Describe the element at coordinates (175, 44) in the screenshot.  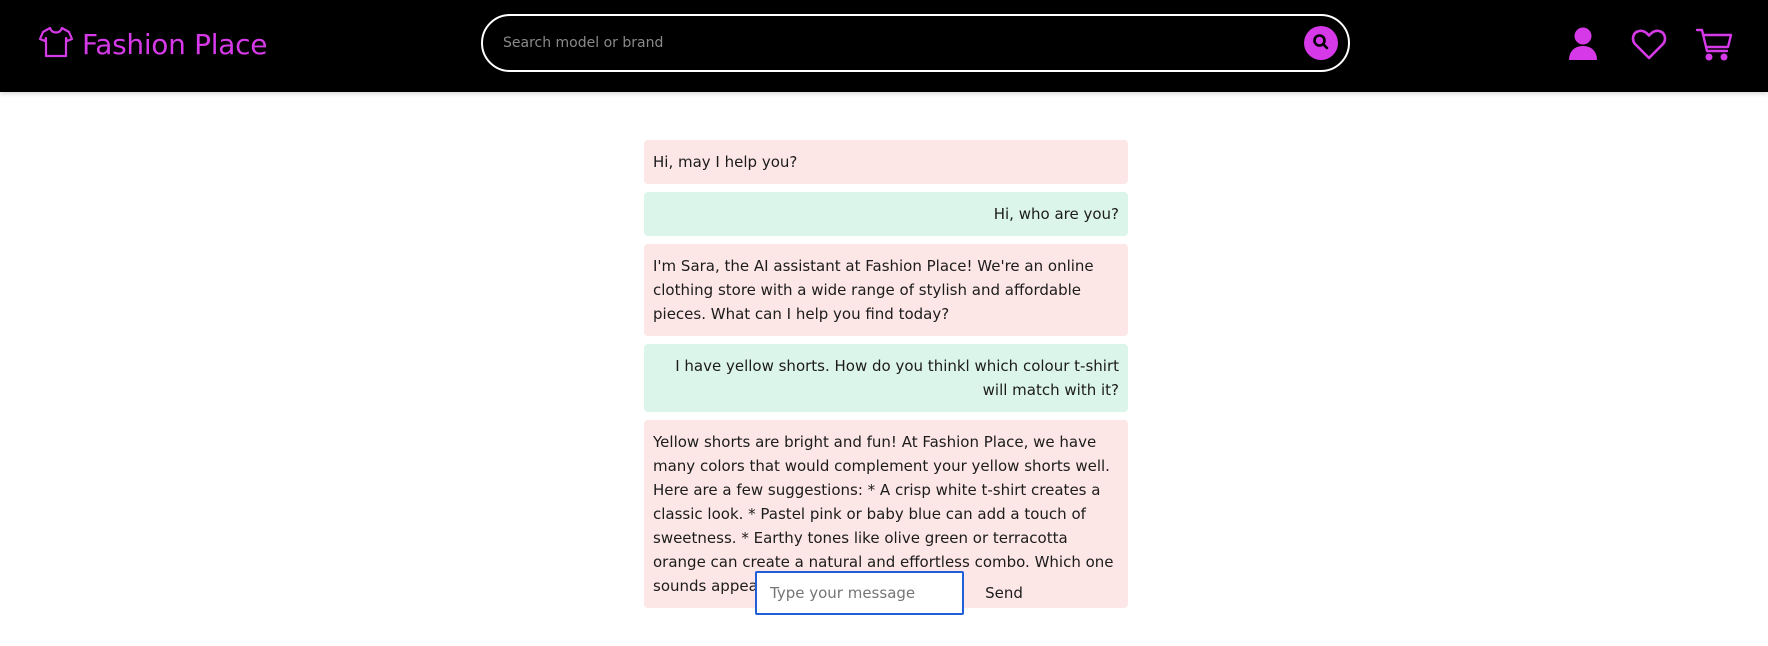
I see `brand-name: Fashion Place` at that location.